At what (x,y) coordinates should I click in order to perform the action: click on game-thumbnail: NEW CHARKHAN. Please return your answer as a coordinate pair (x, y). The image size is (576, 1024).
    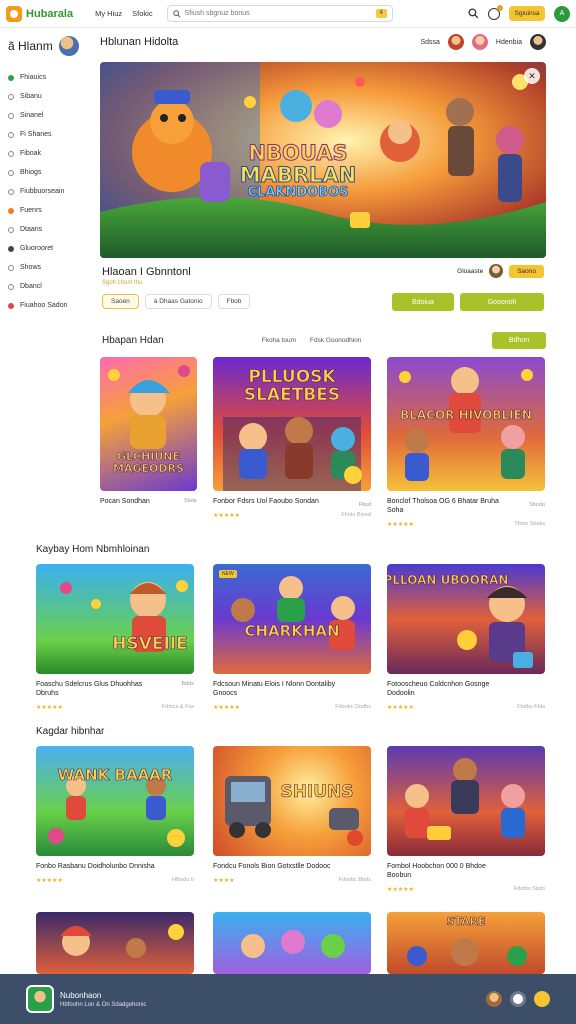
    Looking at the image, I should click on (292, 619).